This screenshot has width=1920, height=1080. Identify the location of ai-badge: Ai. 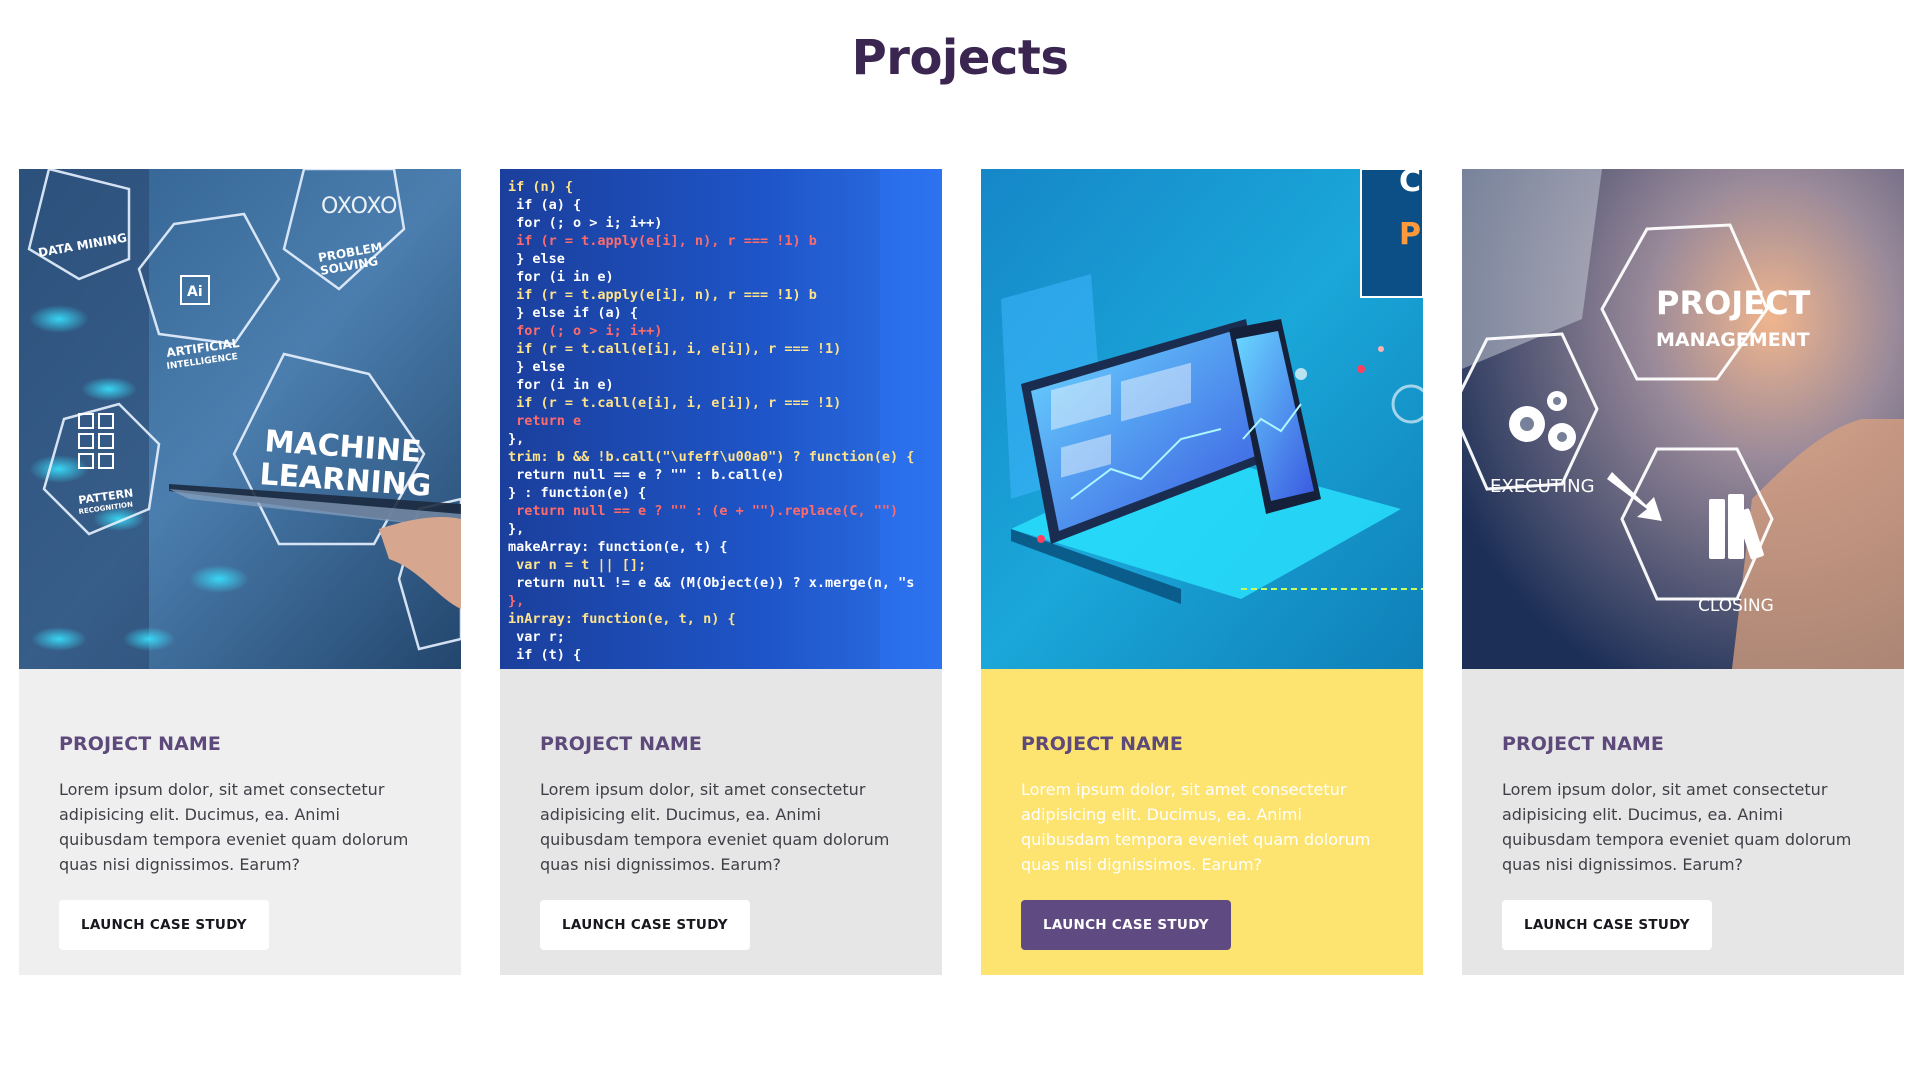
(195, 292).